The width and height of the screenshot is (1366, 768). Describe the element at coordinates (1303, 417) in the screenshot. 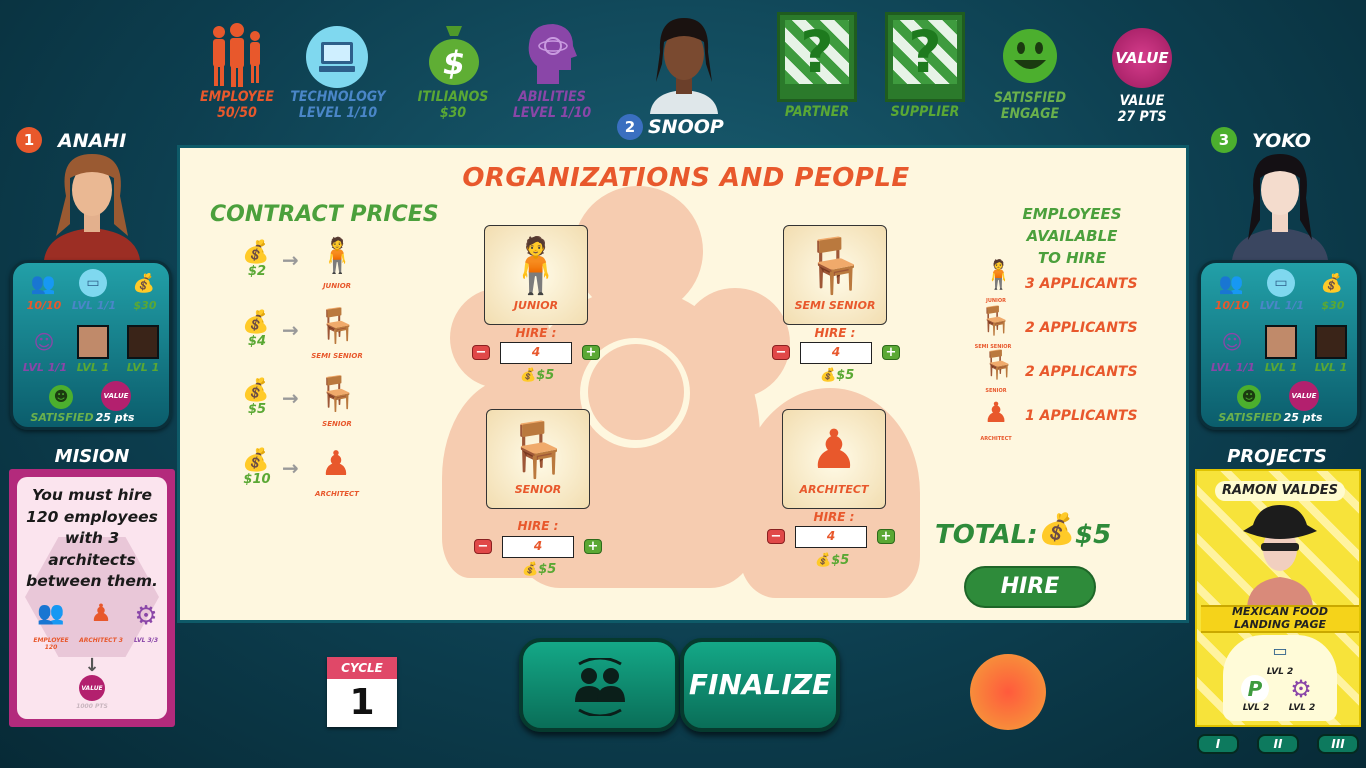

I see `player-right-points: 25 pts` at that location.